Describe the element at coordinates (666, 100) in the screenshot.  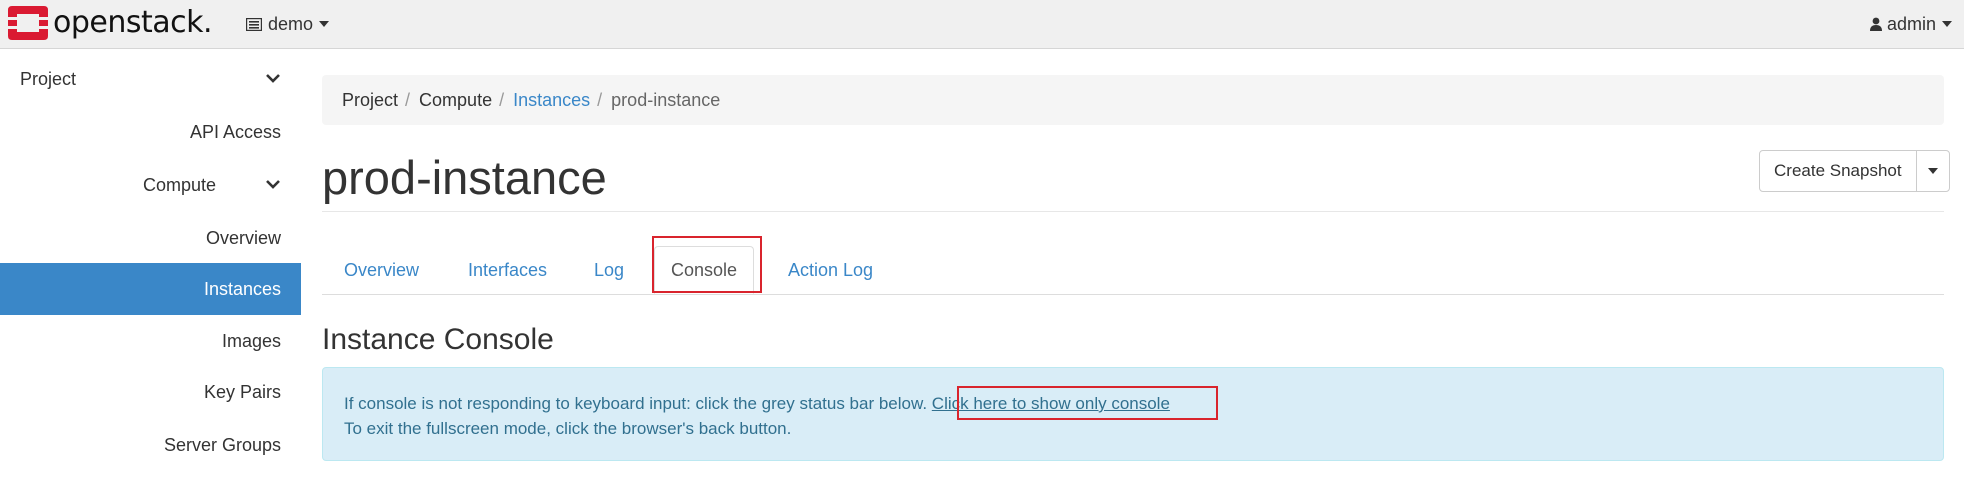
I see `breadcrumb-item-current: prod-instance` at that location.